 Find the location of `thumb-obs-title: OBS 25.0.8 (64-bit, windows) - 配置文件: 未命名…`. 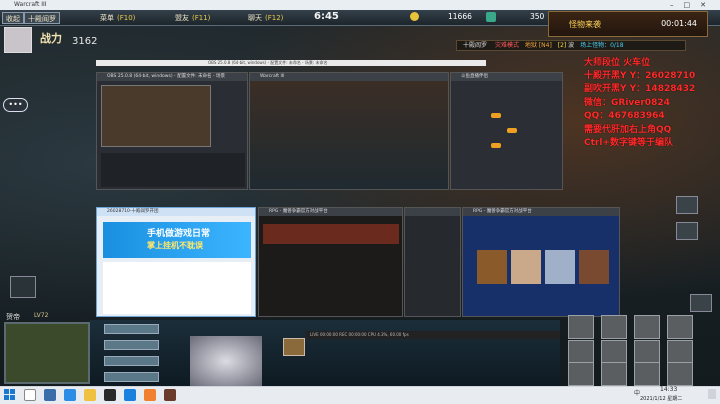

thumb-obs-title: OBS 25.0.8 (64-bit, windows) - 配置文件: 未命名… is located at coordinates (172, 77).